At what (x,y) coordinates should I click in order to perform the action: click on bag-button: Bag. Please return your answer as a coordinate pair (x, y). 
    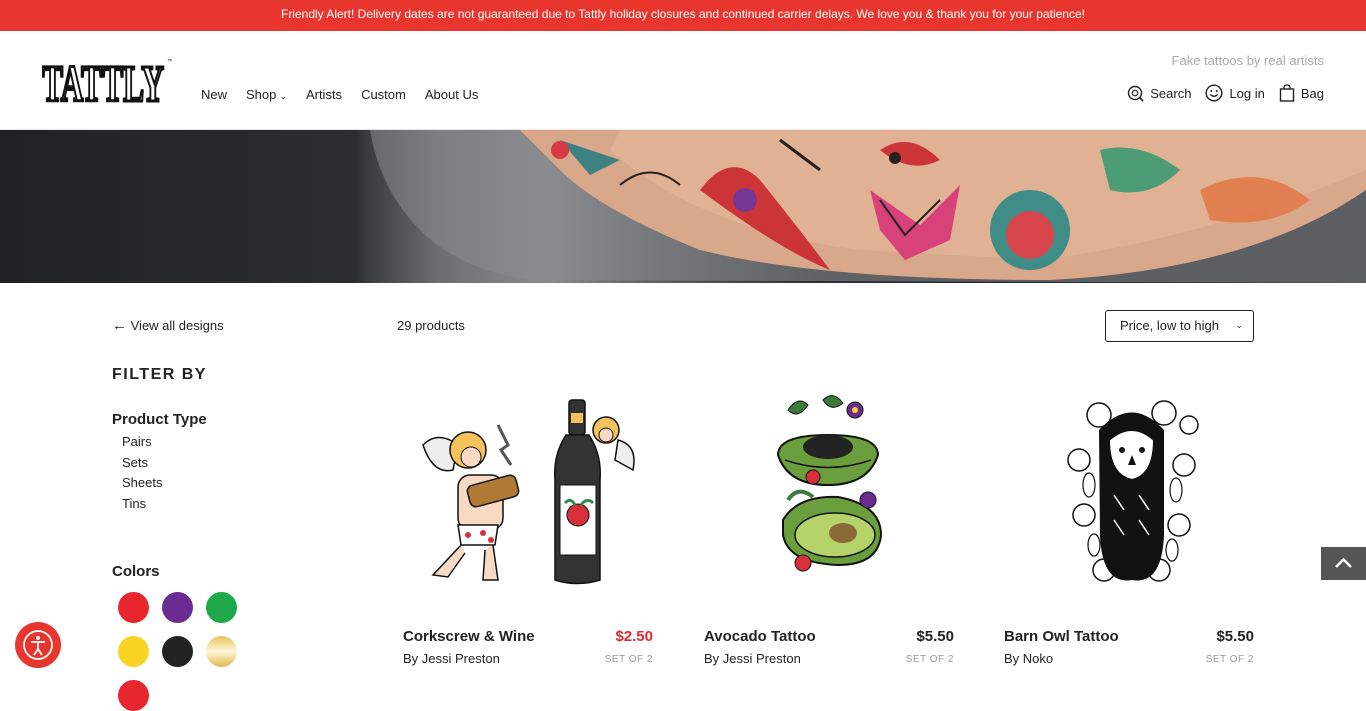
    Looking at the image, I should click on (1301, 93).